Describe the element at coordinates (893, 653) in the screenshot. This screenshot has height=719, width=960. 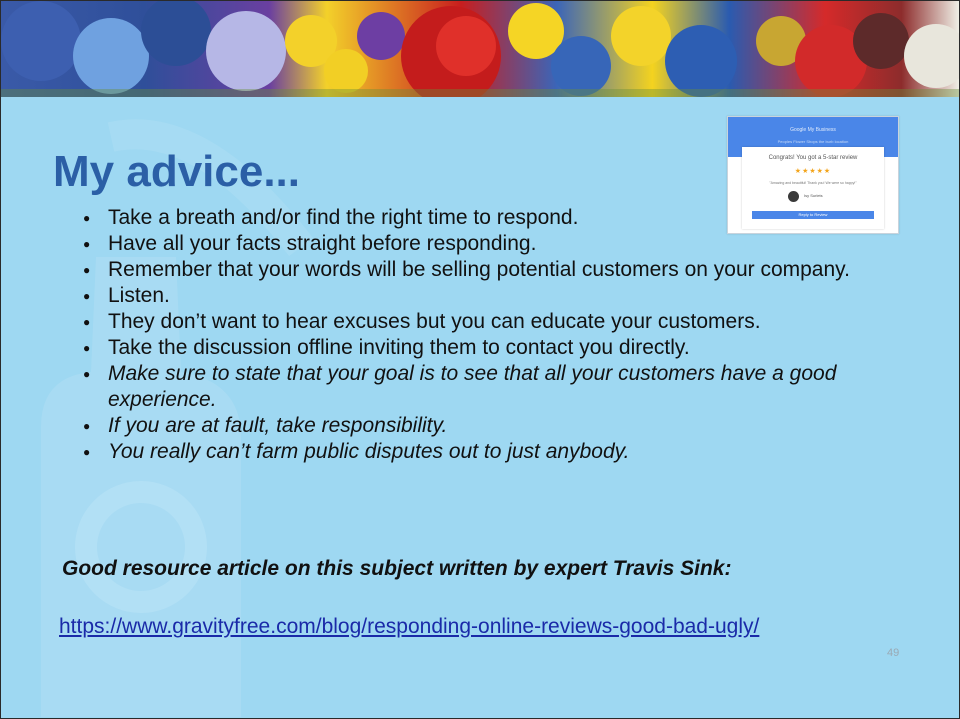
I see `page-number: 49` at that location.